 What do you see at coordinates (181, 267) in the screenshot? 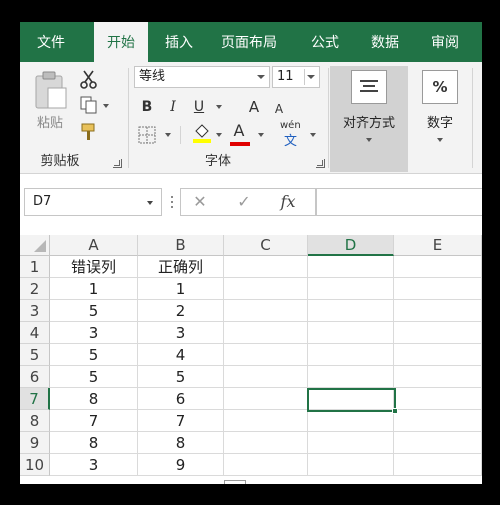
I see `cell-b1: 正确列` at bounding box center [181, 267].